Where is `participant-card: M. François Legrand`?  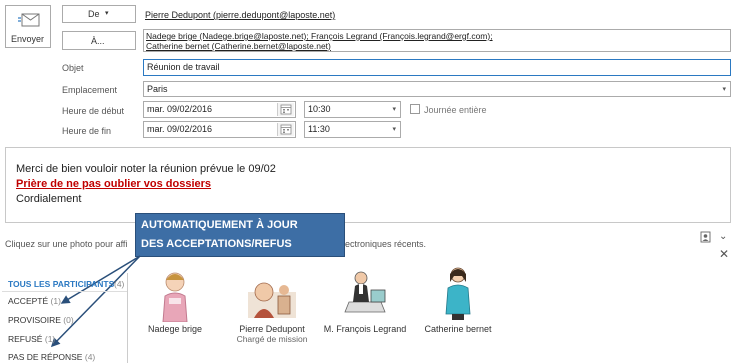
participant-card: M. François Legrand is located at coordinates (365, 298).